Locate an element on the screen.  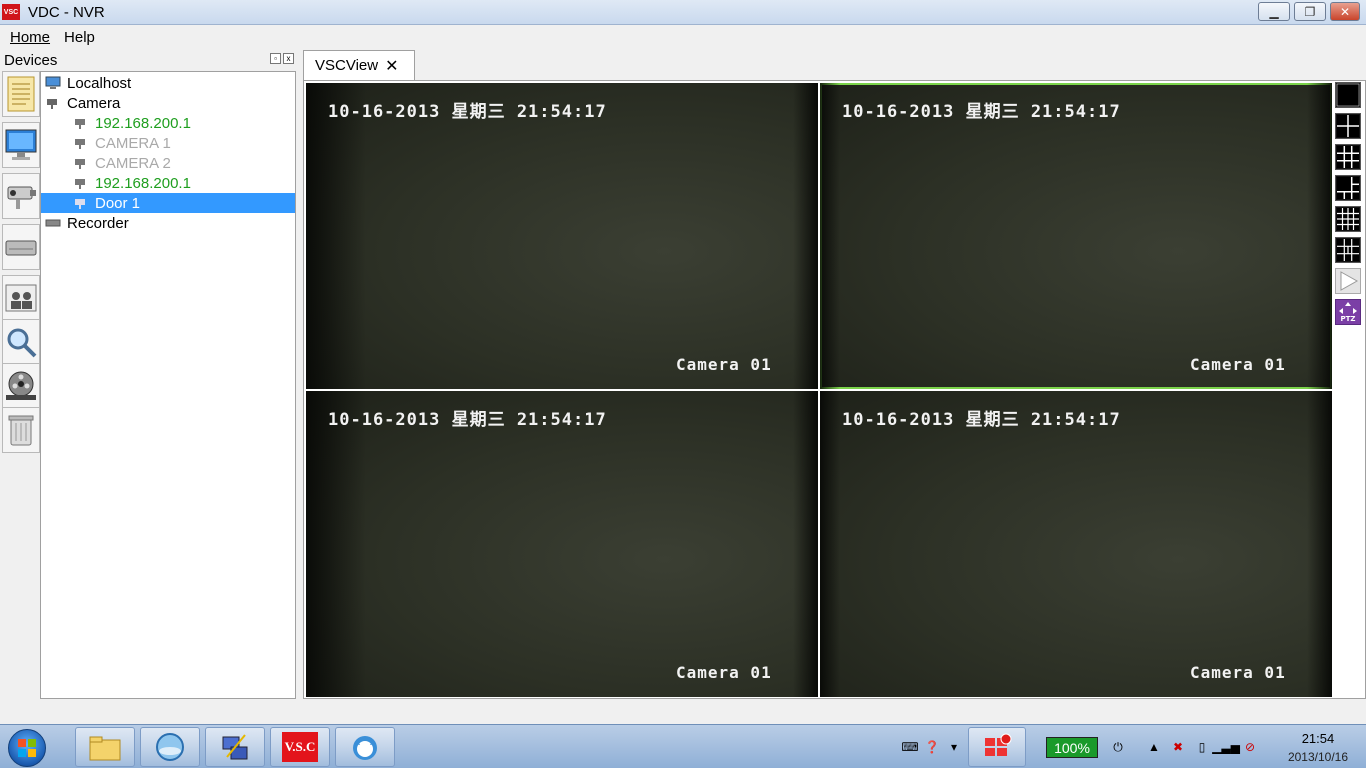
tab-label: VSCView is located at coordinates (347, 65).